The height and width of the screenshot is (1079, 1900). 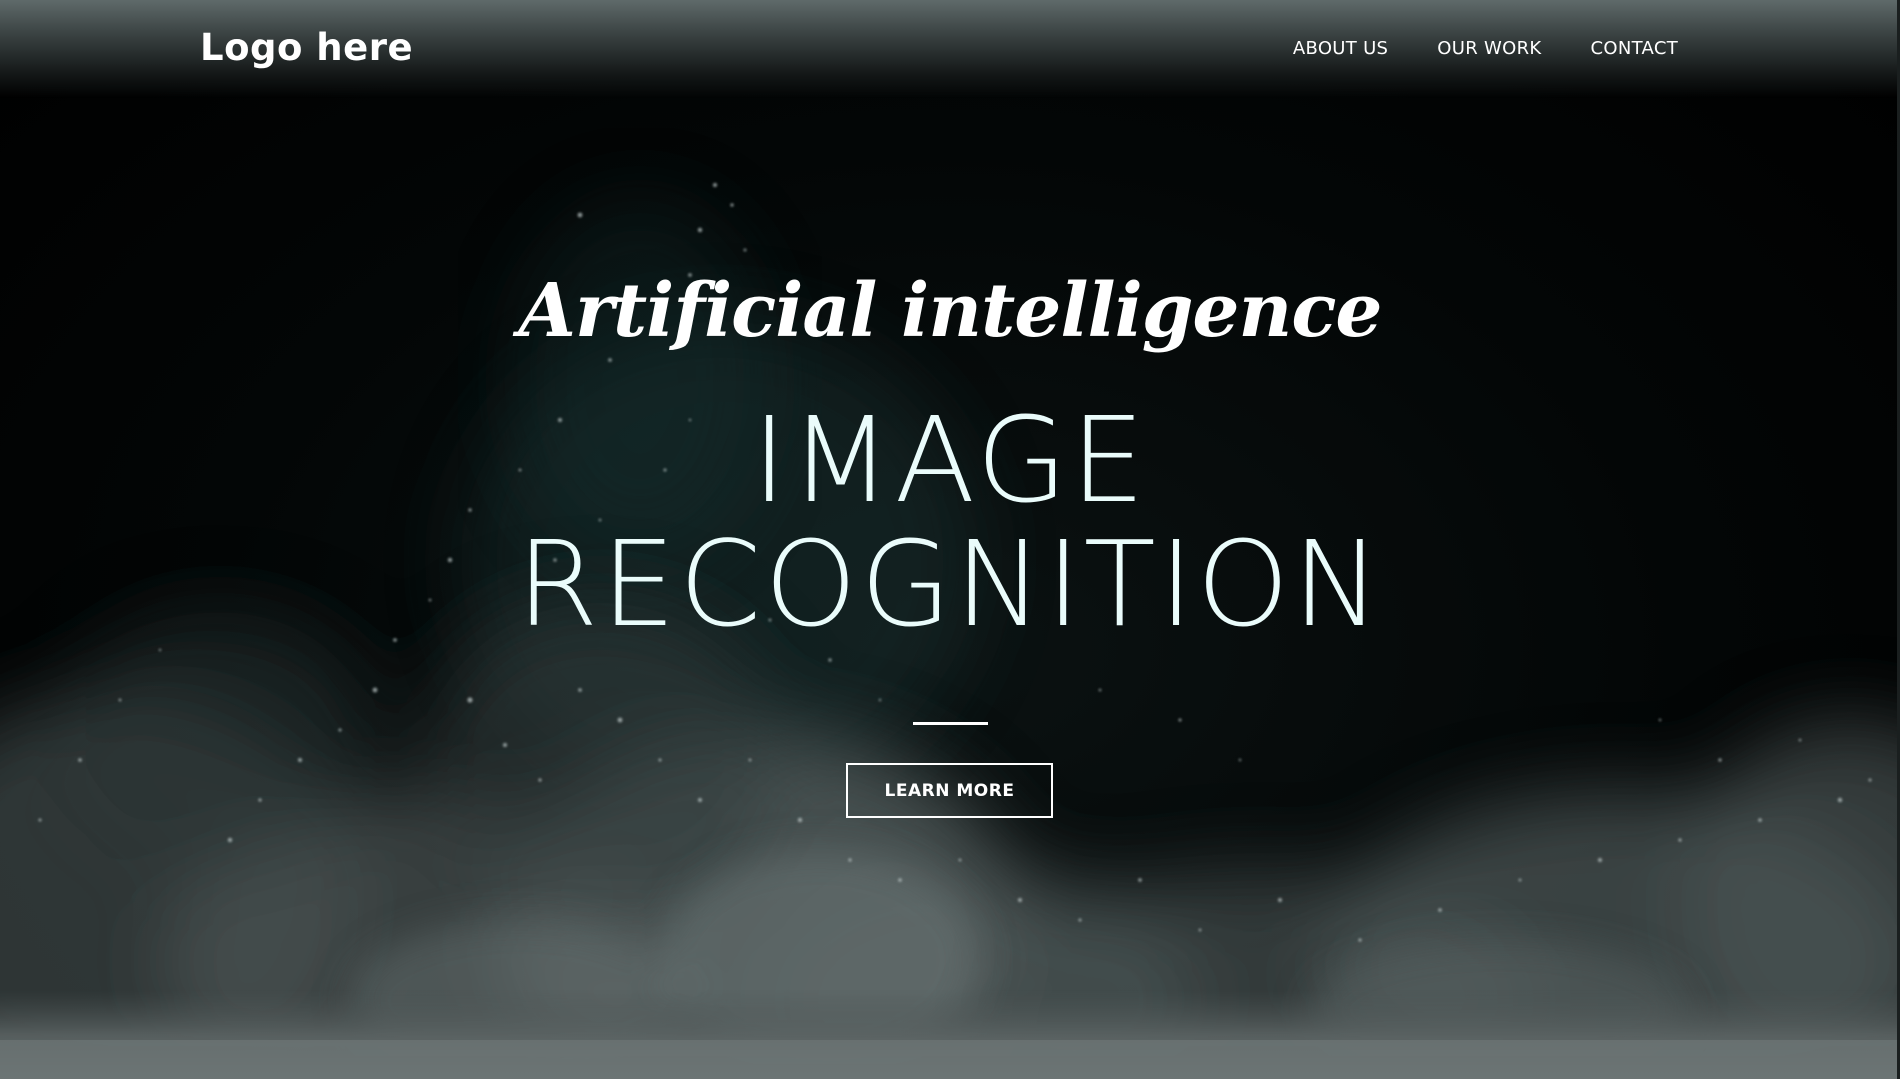 I want to click on hero-headline-line-2: RECOGNITION, so click(x=950, y=584).